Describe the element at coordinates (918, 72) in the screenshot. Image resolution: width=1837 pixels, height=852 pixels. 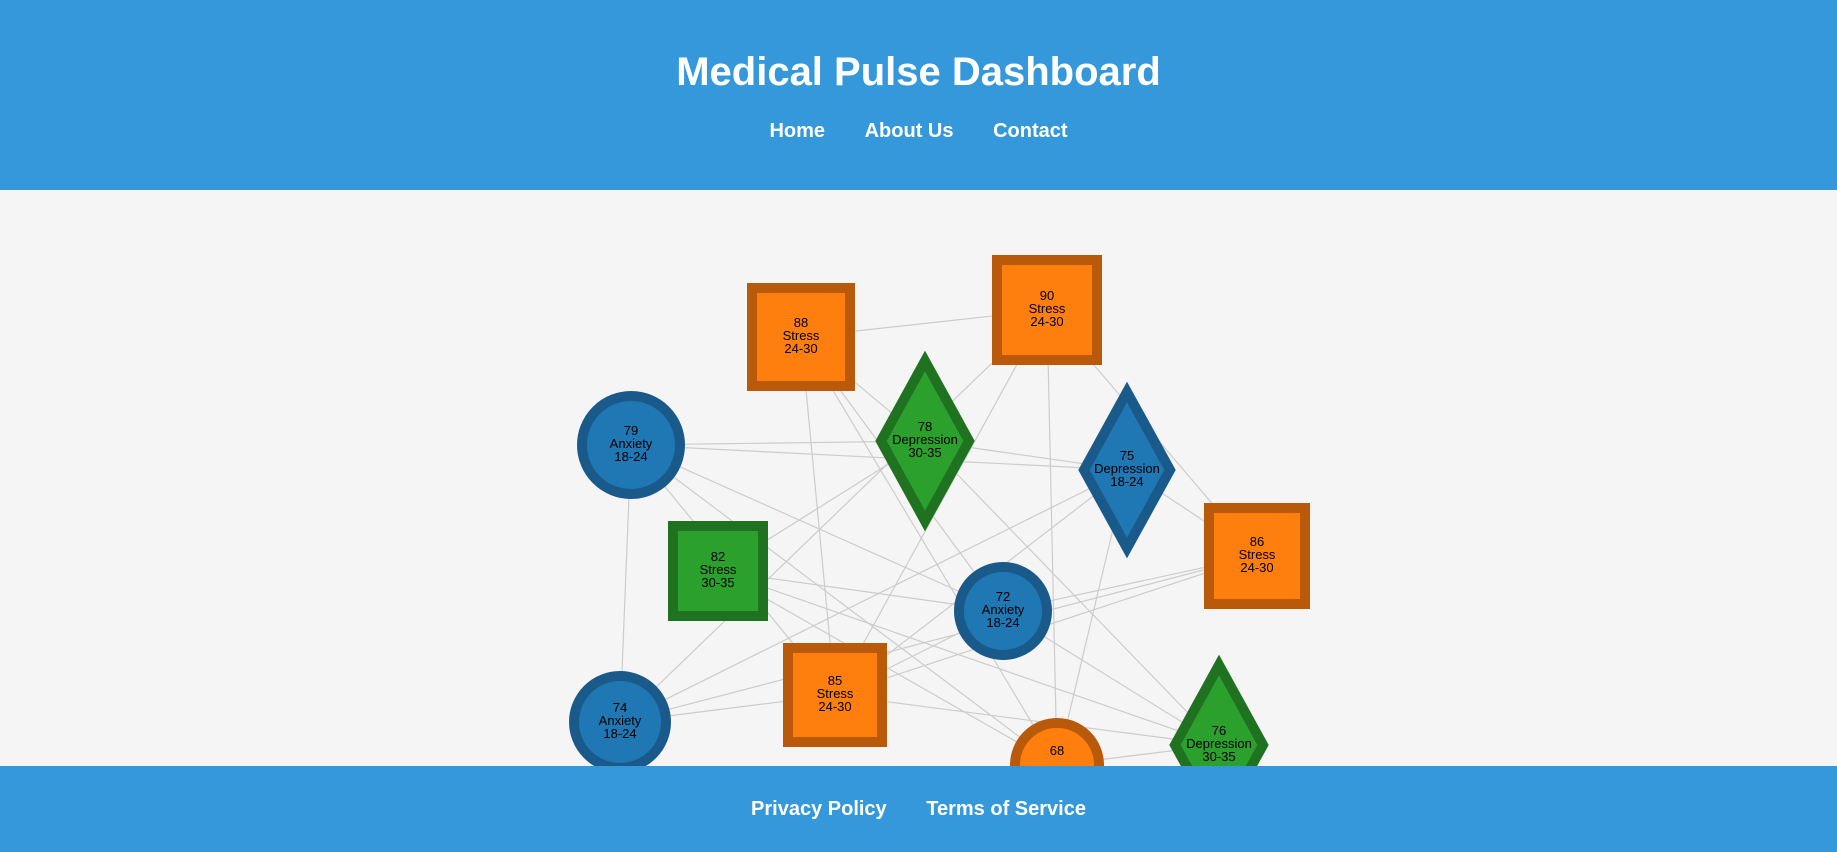
I see `page-title: Medical Pulse Dashboard` at that location.